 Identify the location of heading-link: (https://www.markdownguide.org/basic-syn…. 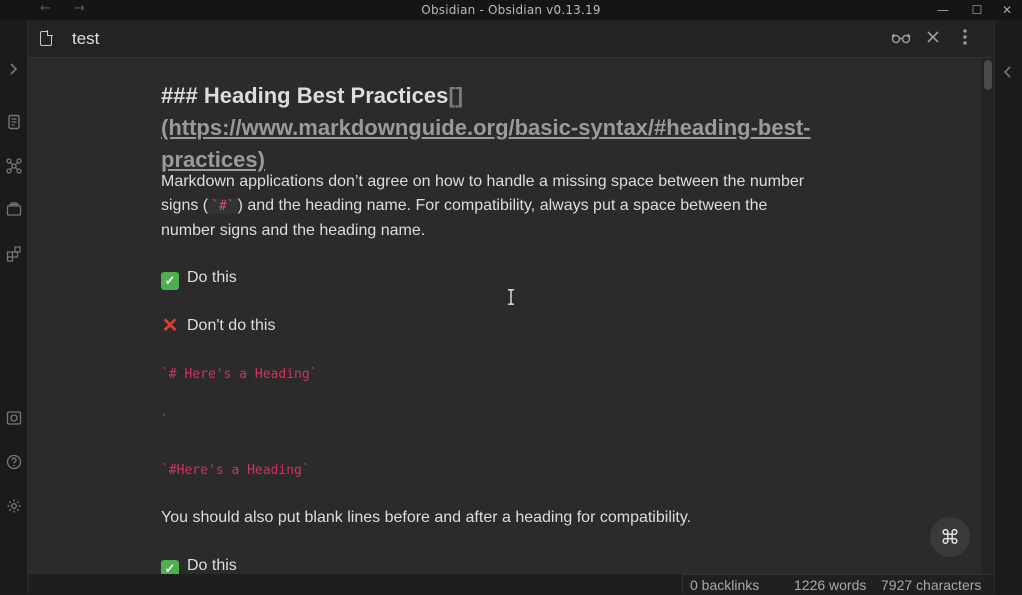
(485, 143).